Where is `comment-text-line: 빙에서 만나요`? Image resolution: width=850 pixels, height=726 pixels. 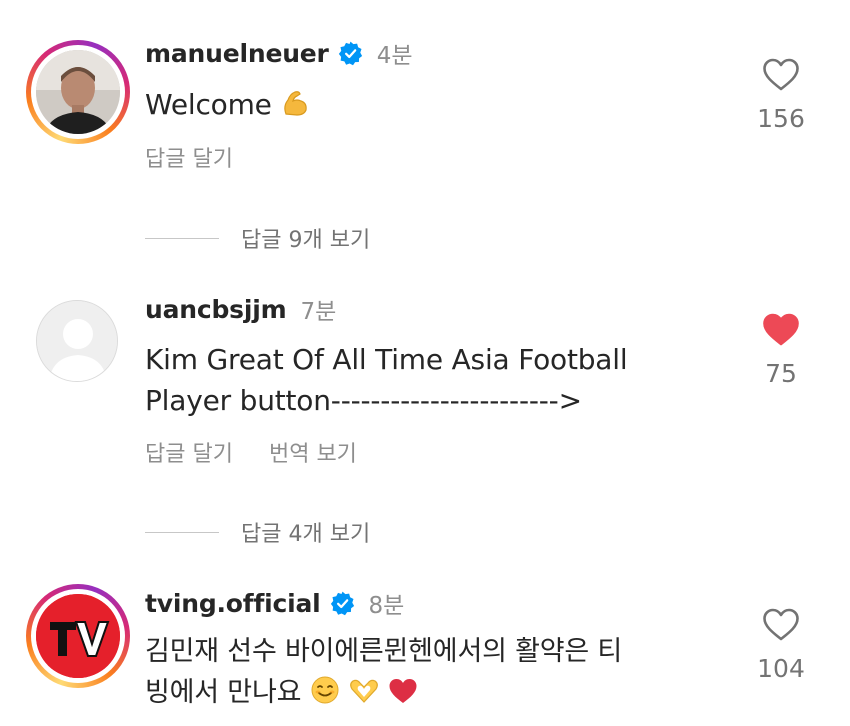 comment-text-line: 빙에서 만나요 is located at coordinates (383, 692).